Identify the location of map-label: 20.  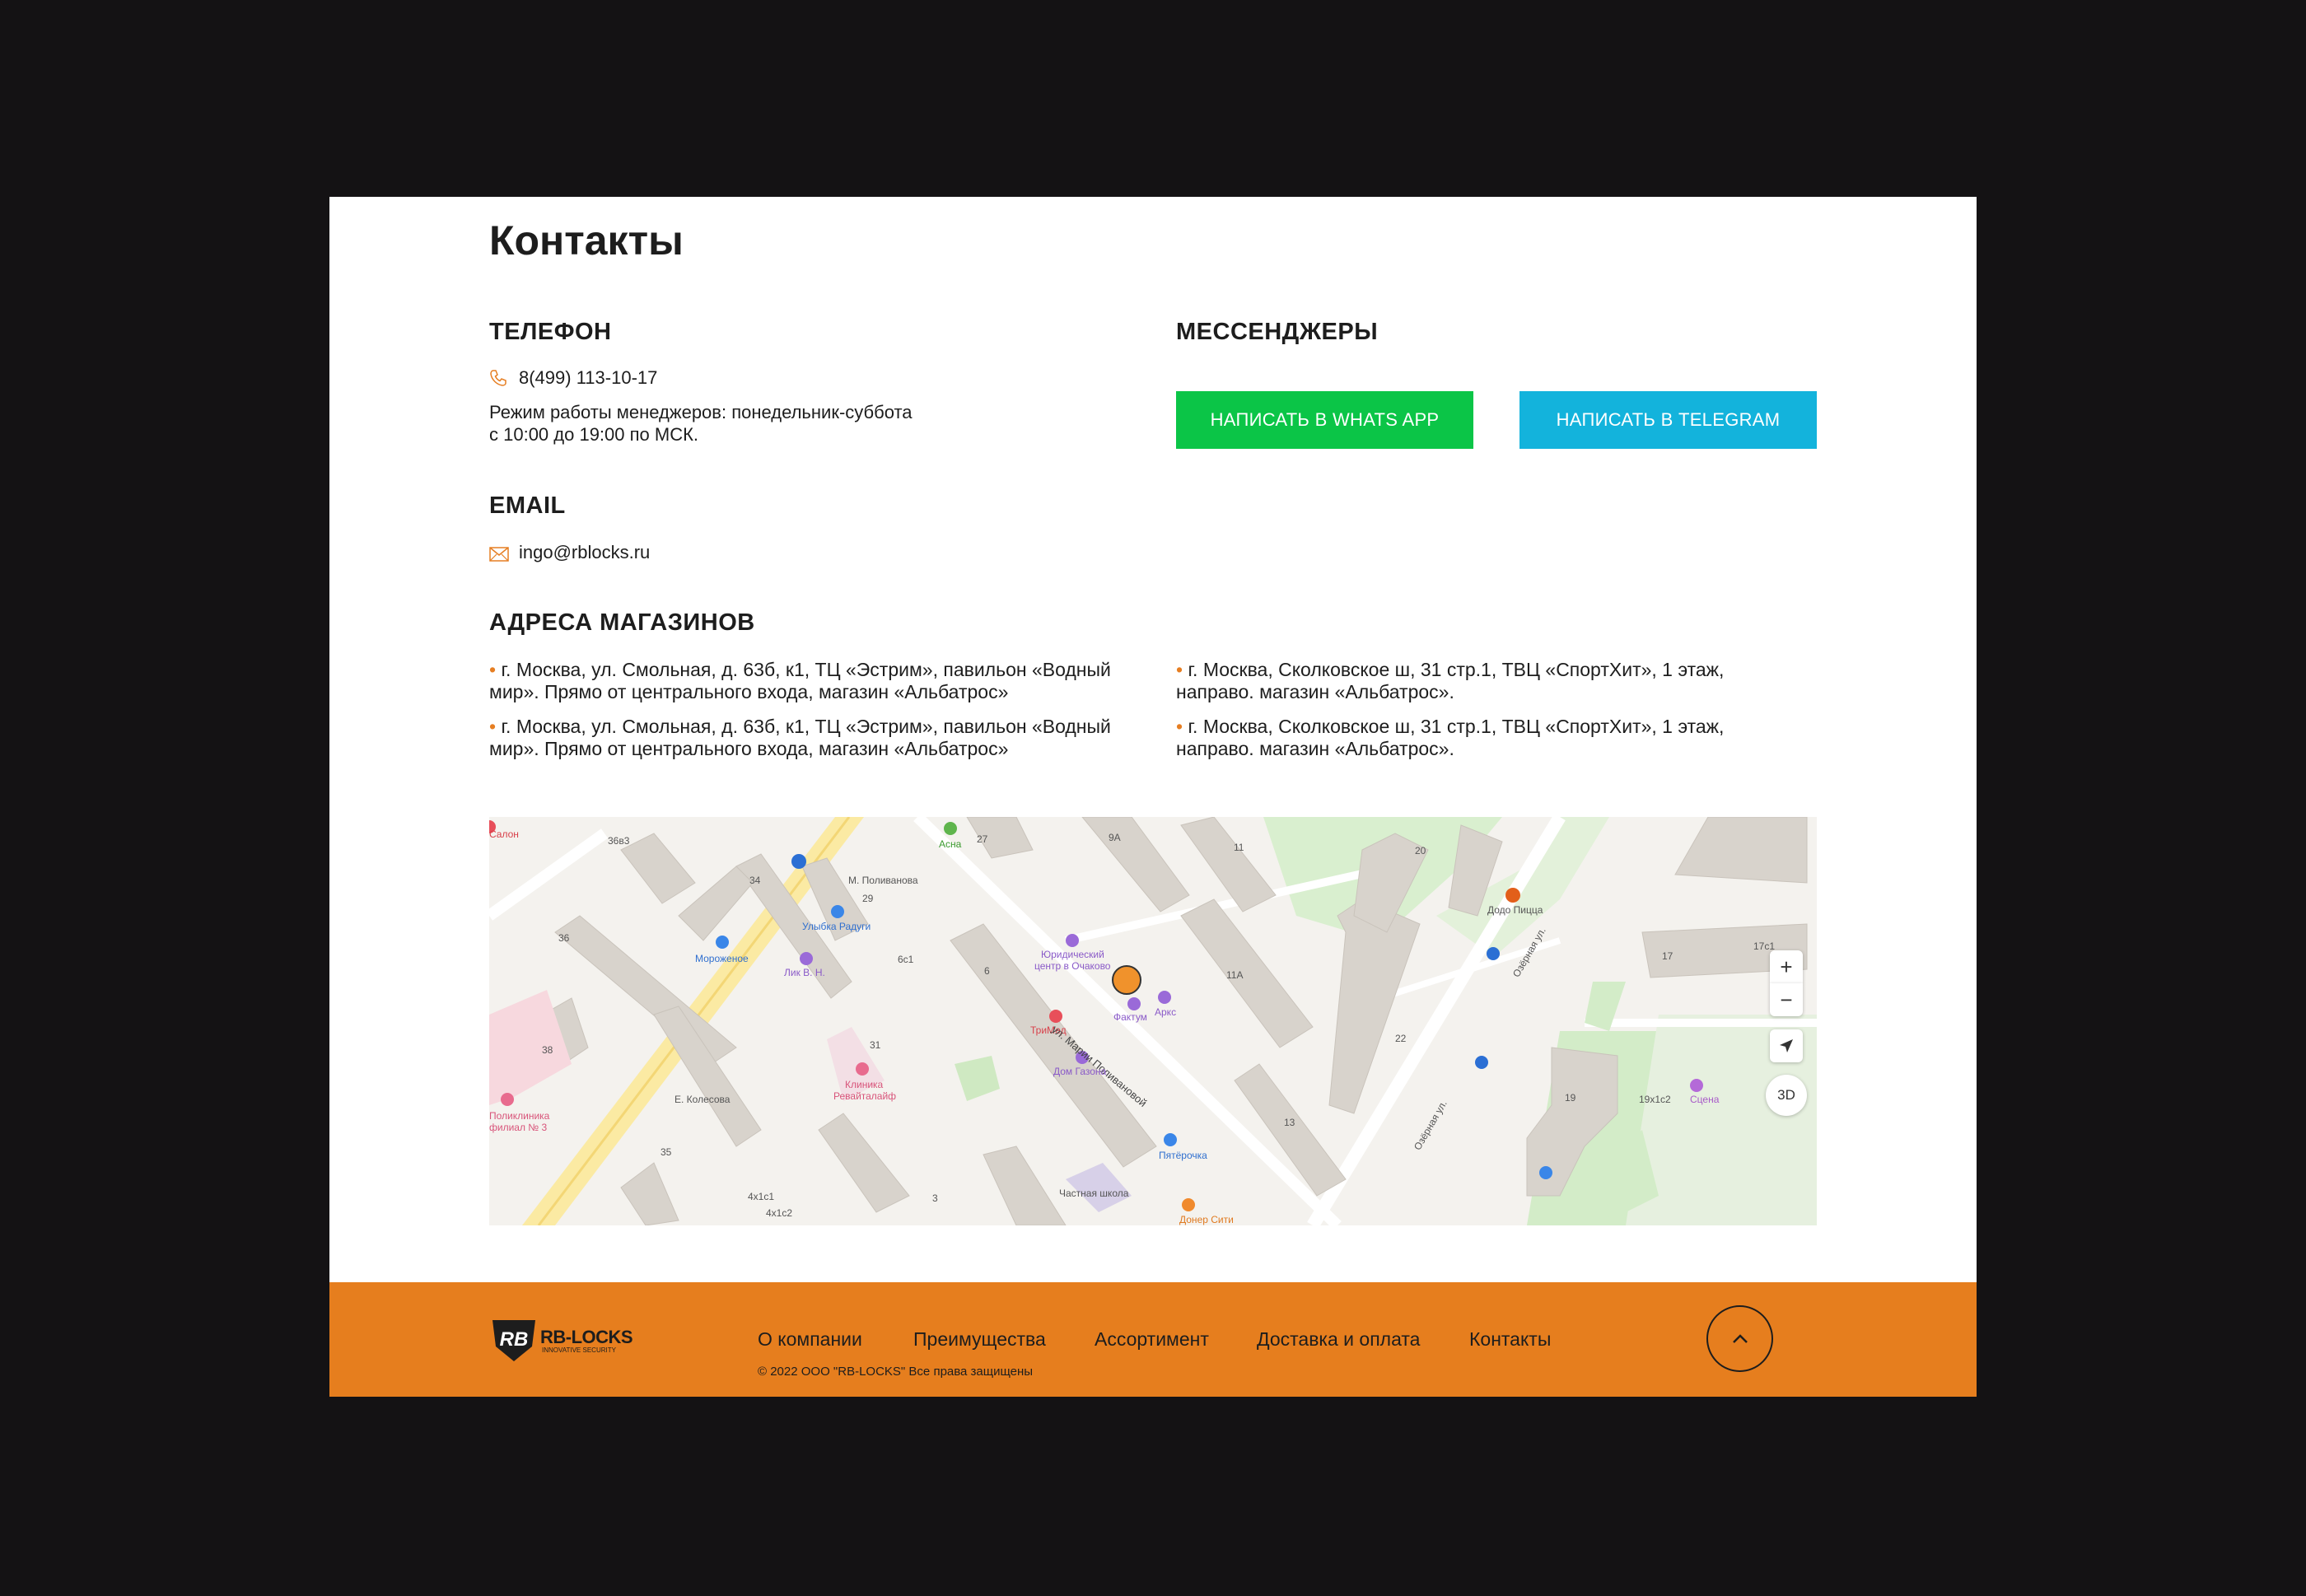
(1420, 850).